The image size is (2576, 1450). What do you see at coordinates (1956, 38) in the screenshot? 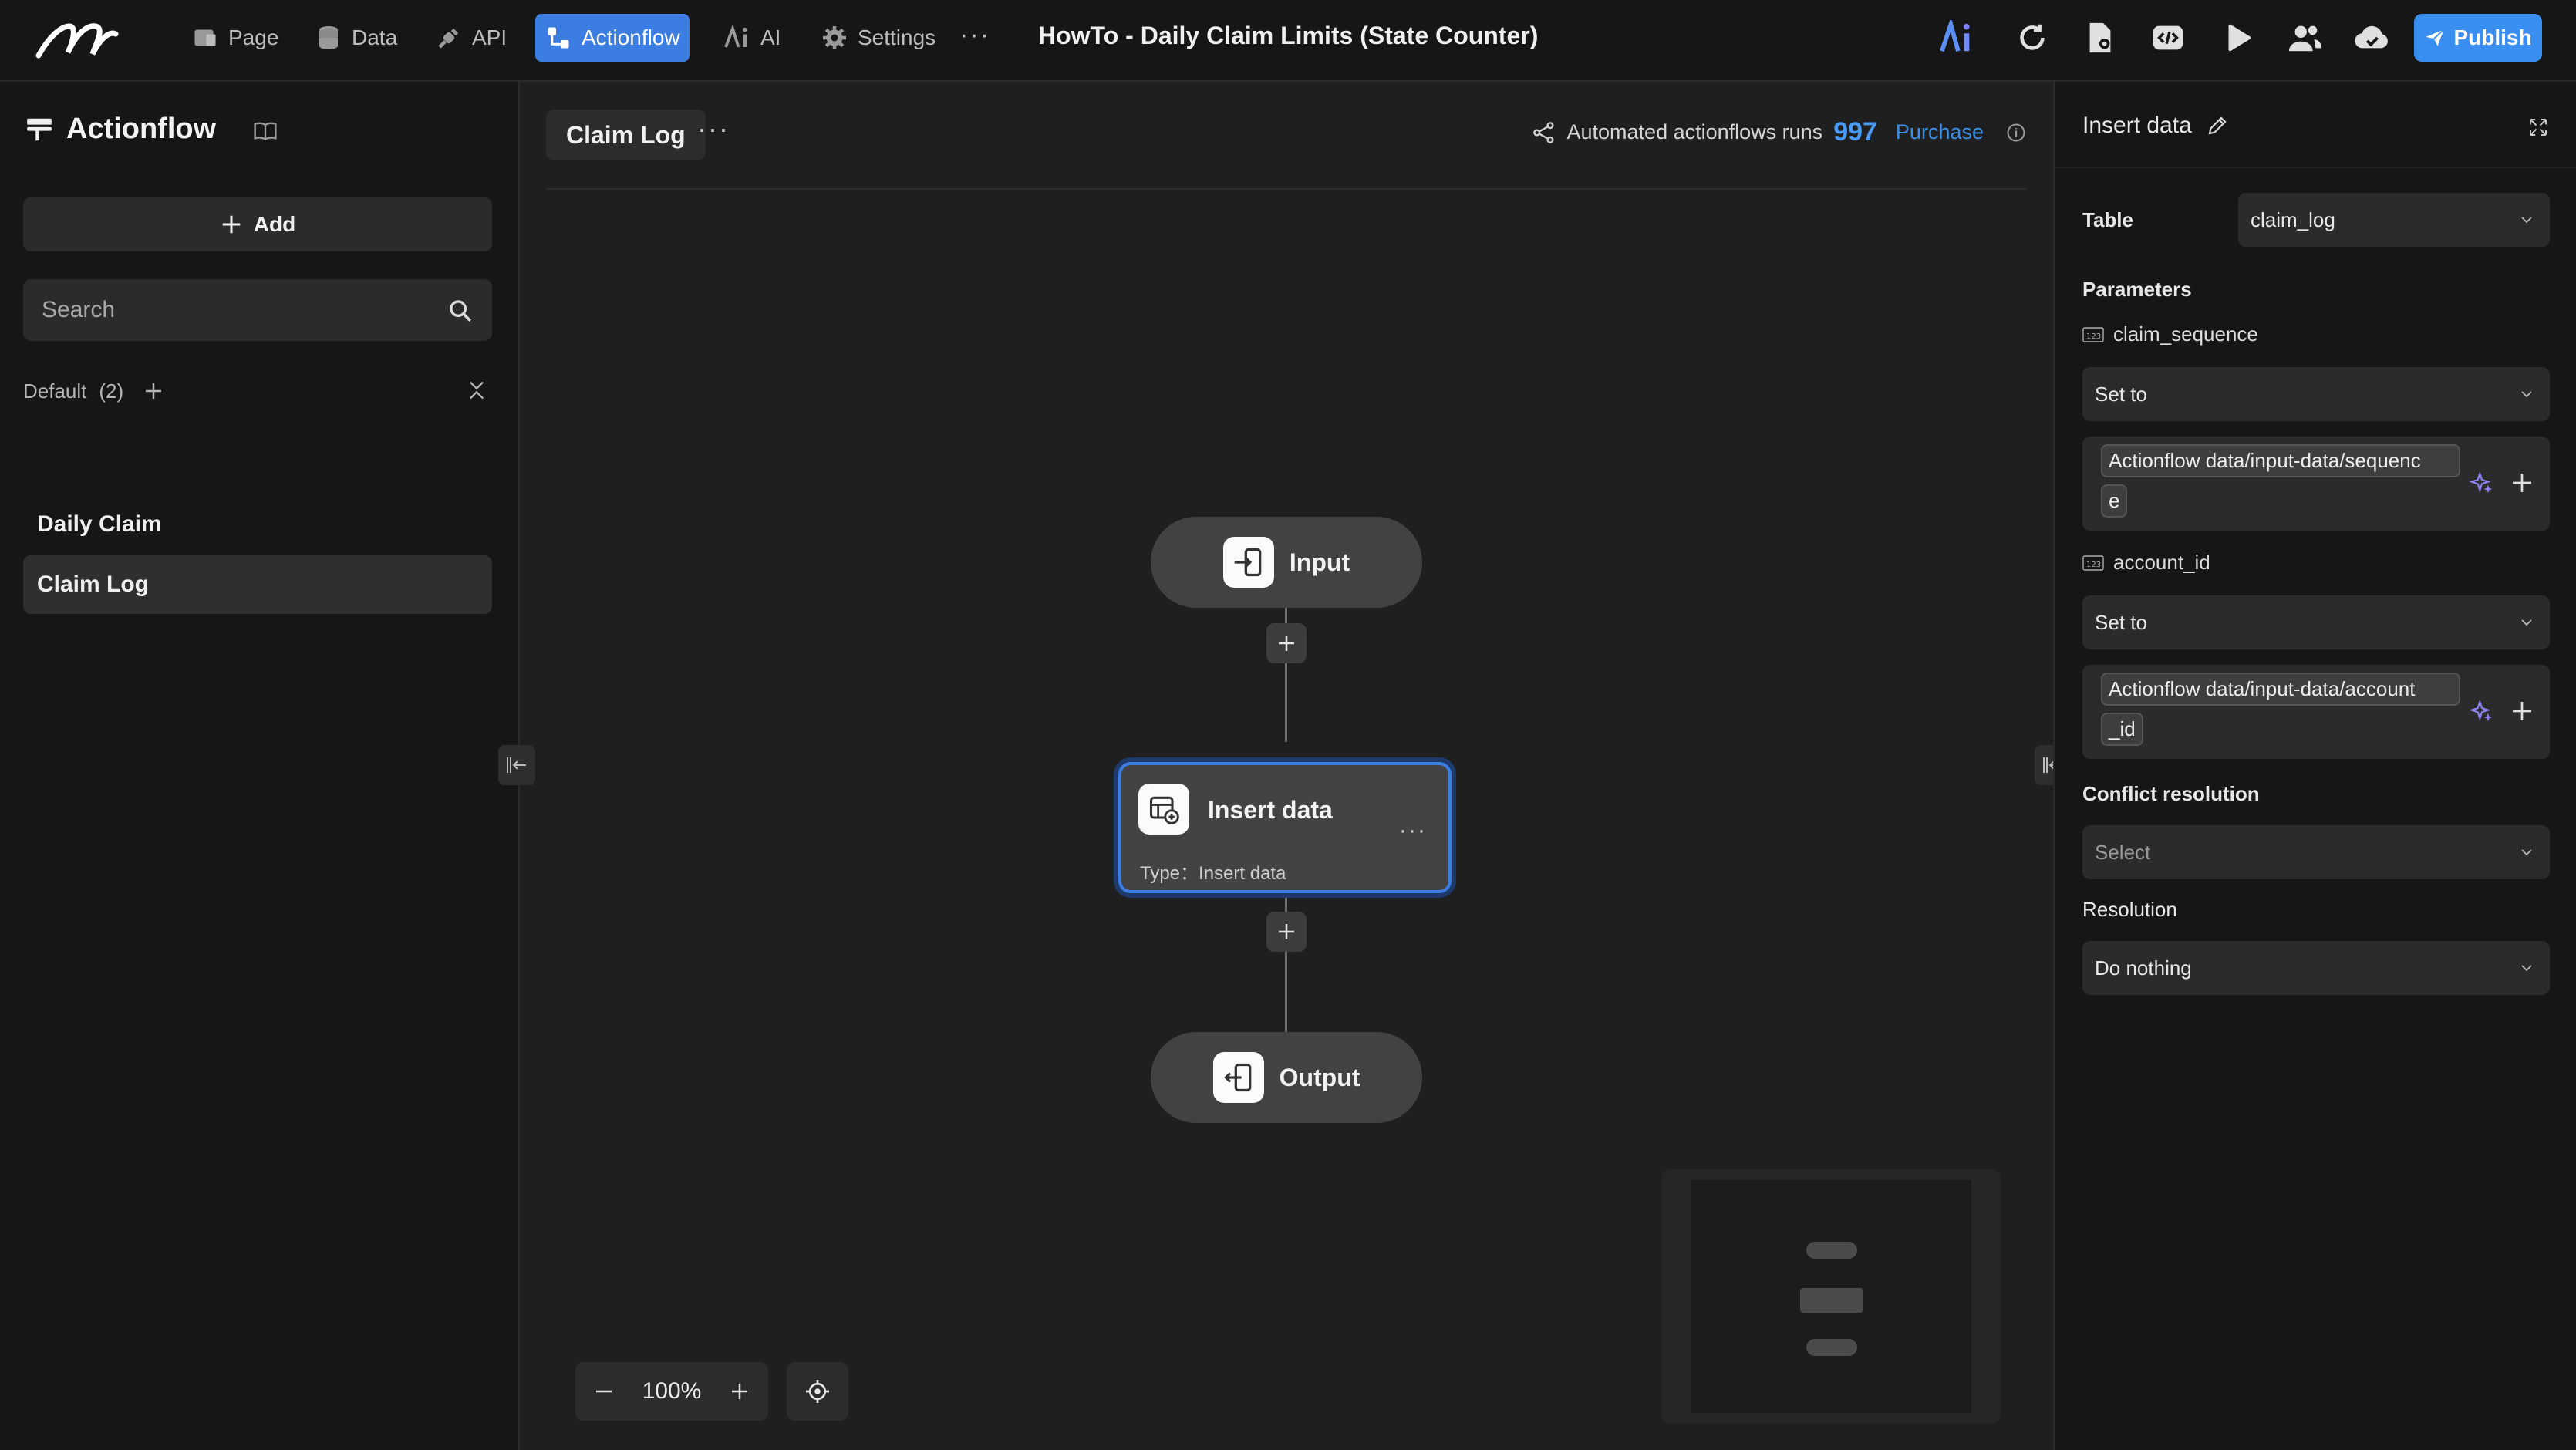
I see `ai-assistant-icon` at bounding box center [1956, 38].